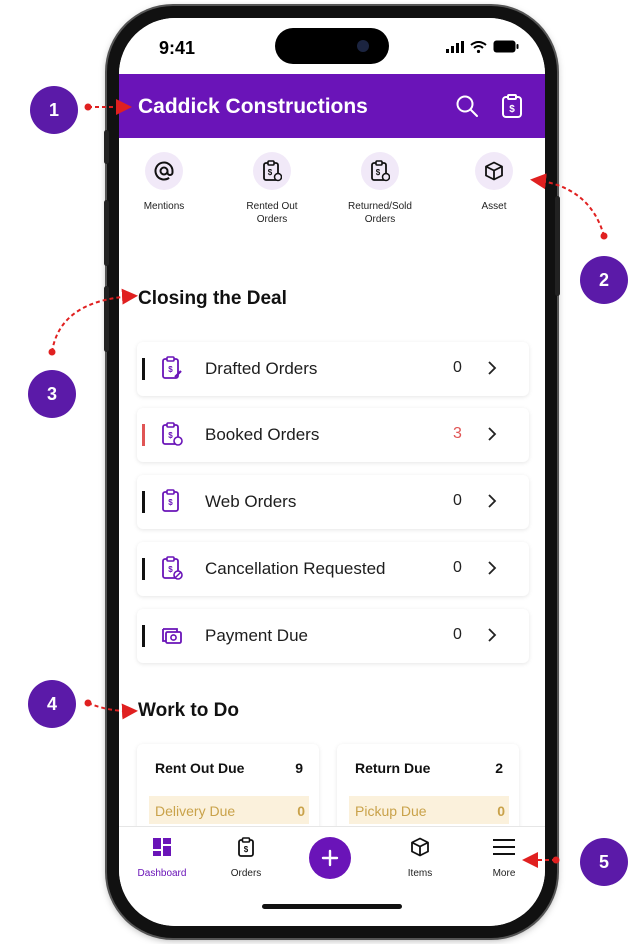 The width and height of the screenshot is (634, 944). Describe the element at coordinates (604, 862) in the screenshot. I see `annotation-badge-5: 5` at that location.